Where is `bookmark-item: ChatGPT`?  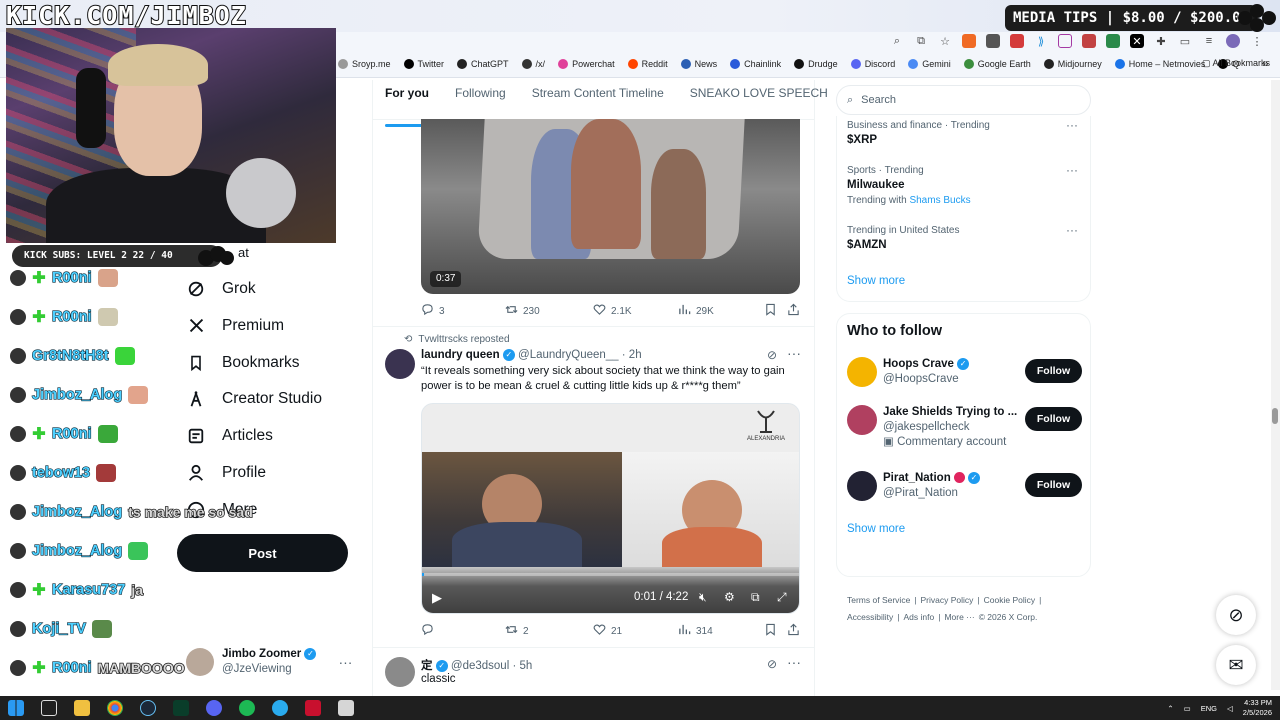 bookmark-item: ChatGPT is located at coordinates (483, 64).